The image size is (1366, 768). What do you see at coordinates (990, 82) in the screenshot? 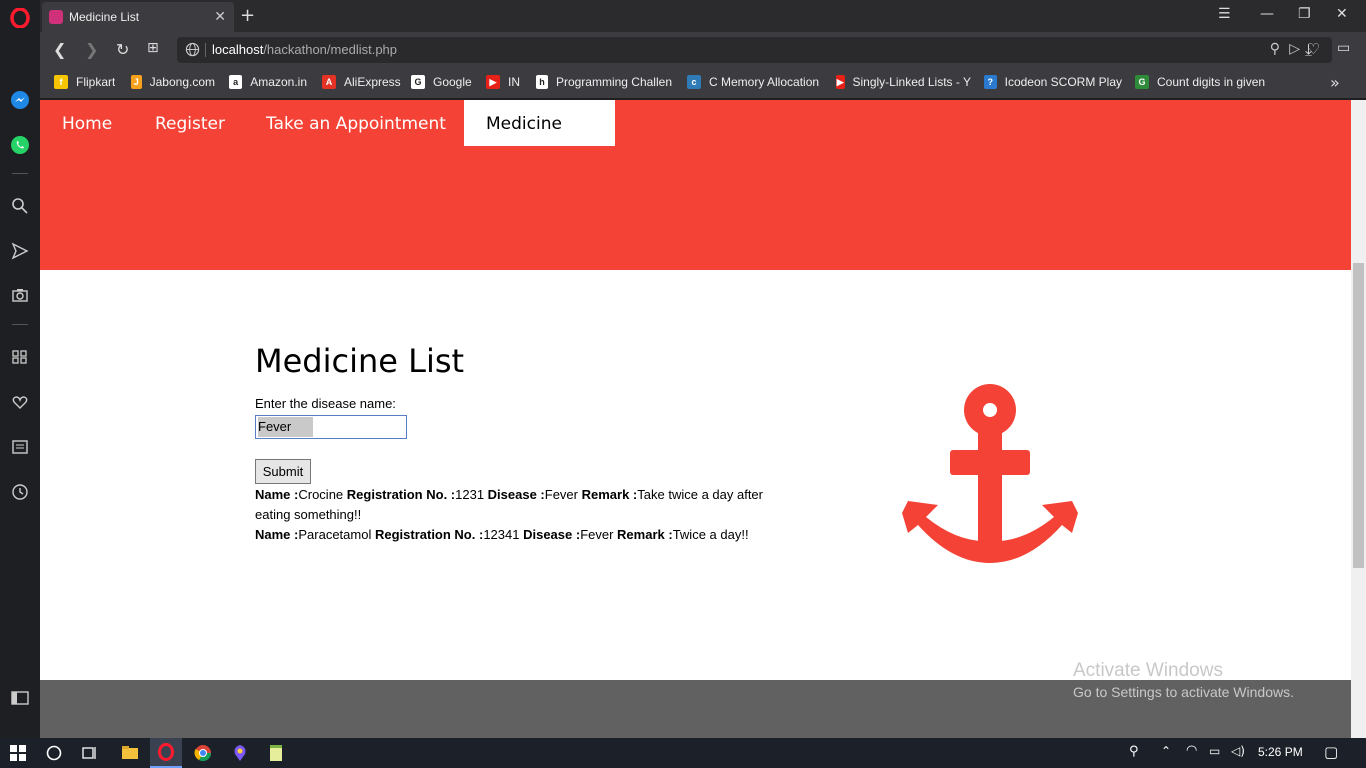
I see `bookmark-favicon-icon: ?` at bounding box center [990, 82].